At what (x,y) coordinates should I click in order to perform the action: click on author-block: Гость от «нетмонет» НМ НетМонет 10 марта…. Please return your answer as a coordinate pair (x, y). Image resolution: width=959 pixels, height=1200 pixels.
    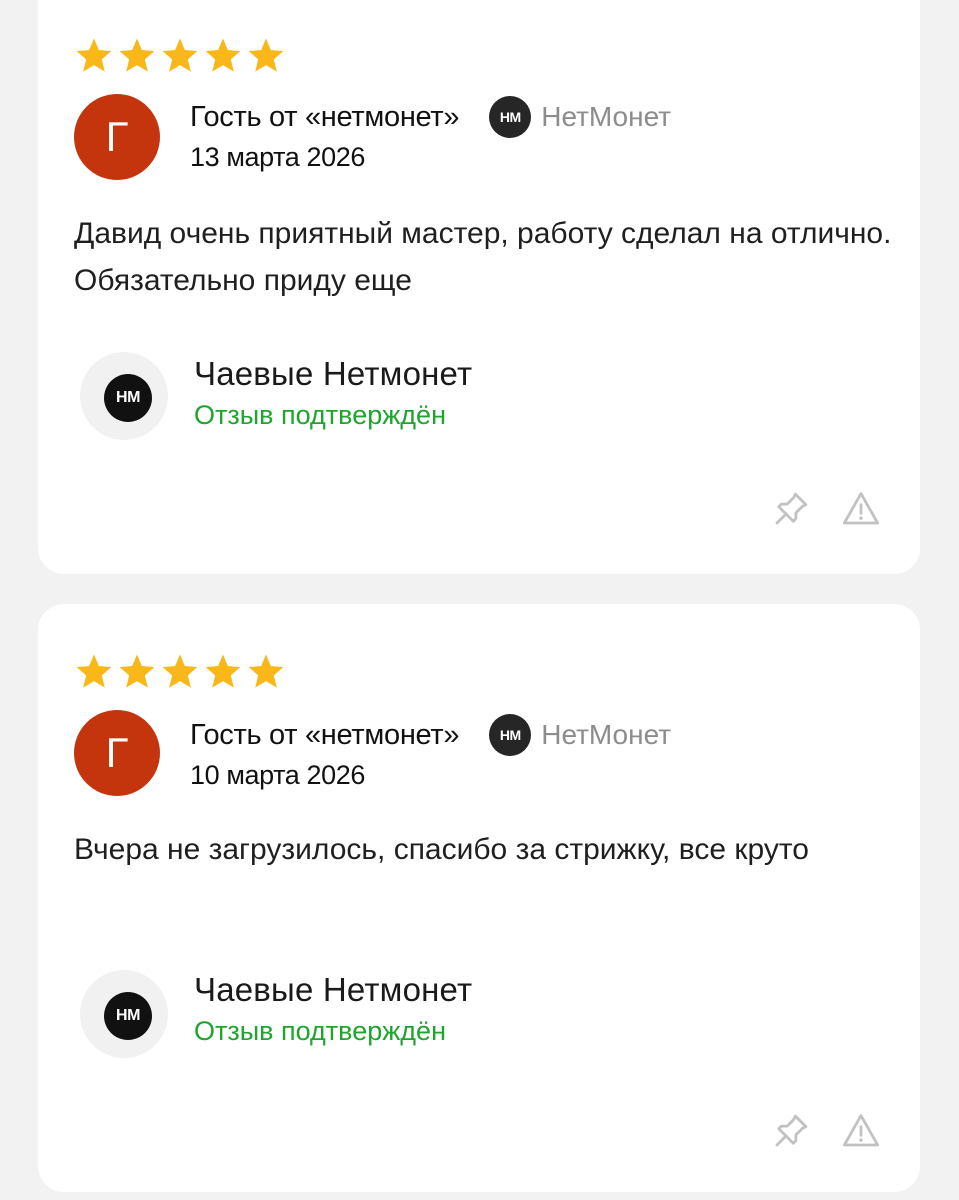
    Looking at the image, I should click on (430, 752).